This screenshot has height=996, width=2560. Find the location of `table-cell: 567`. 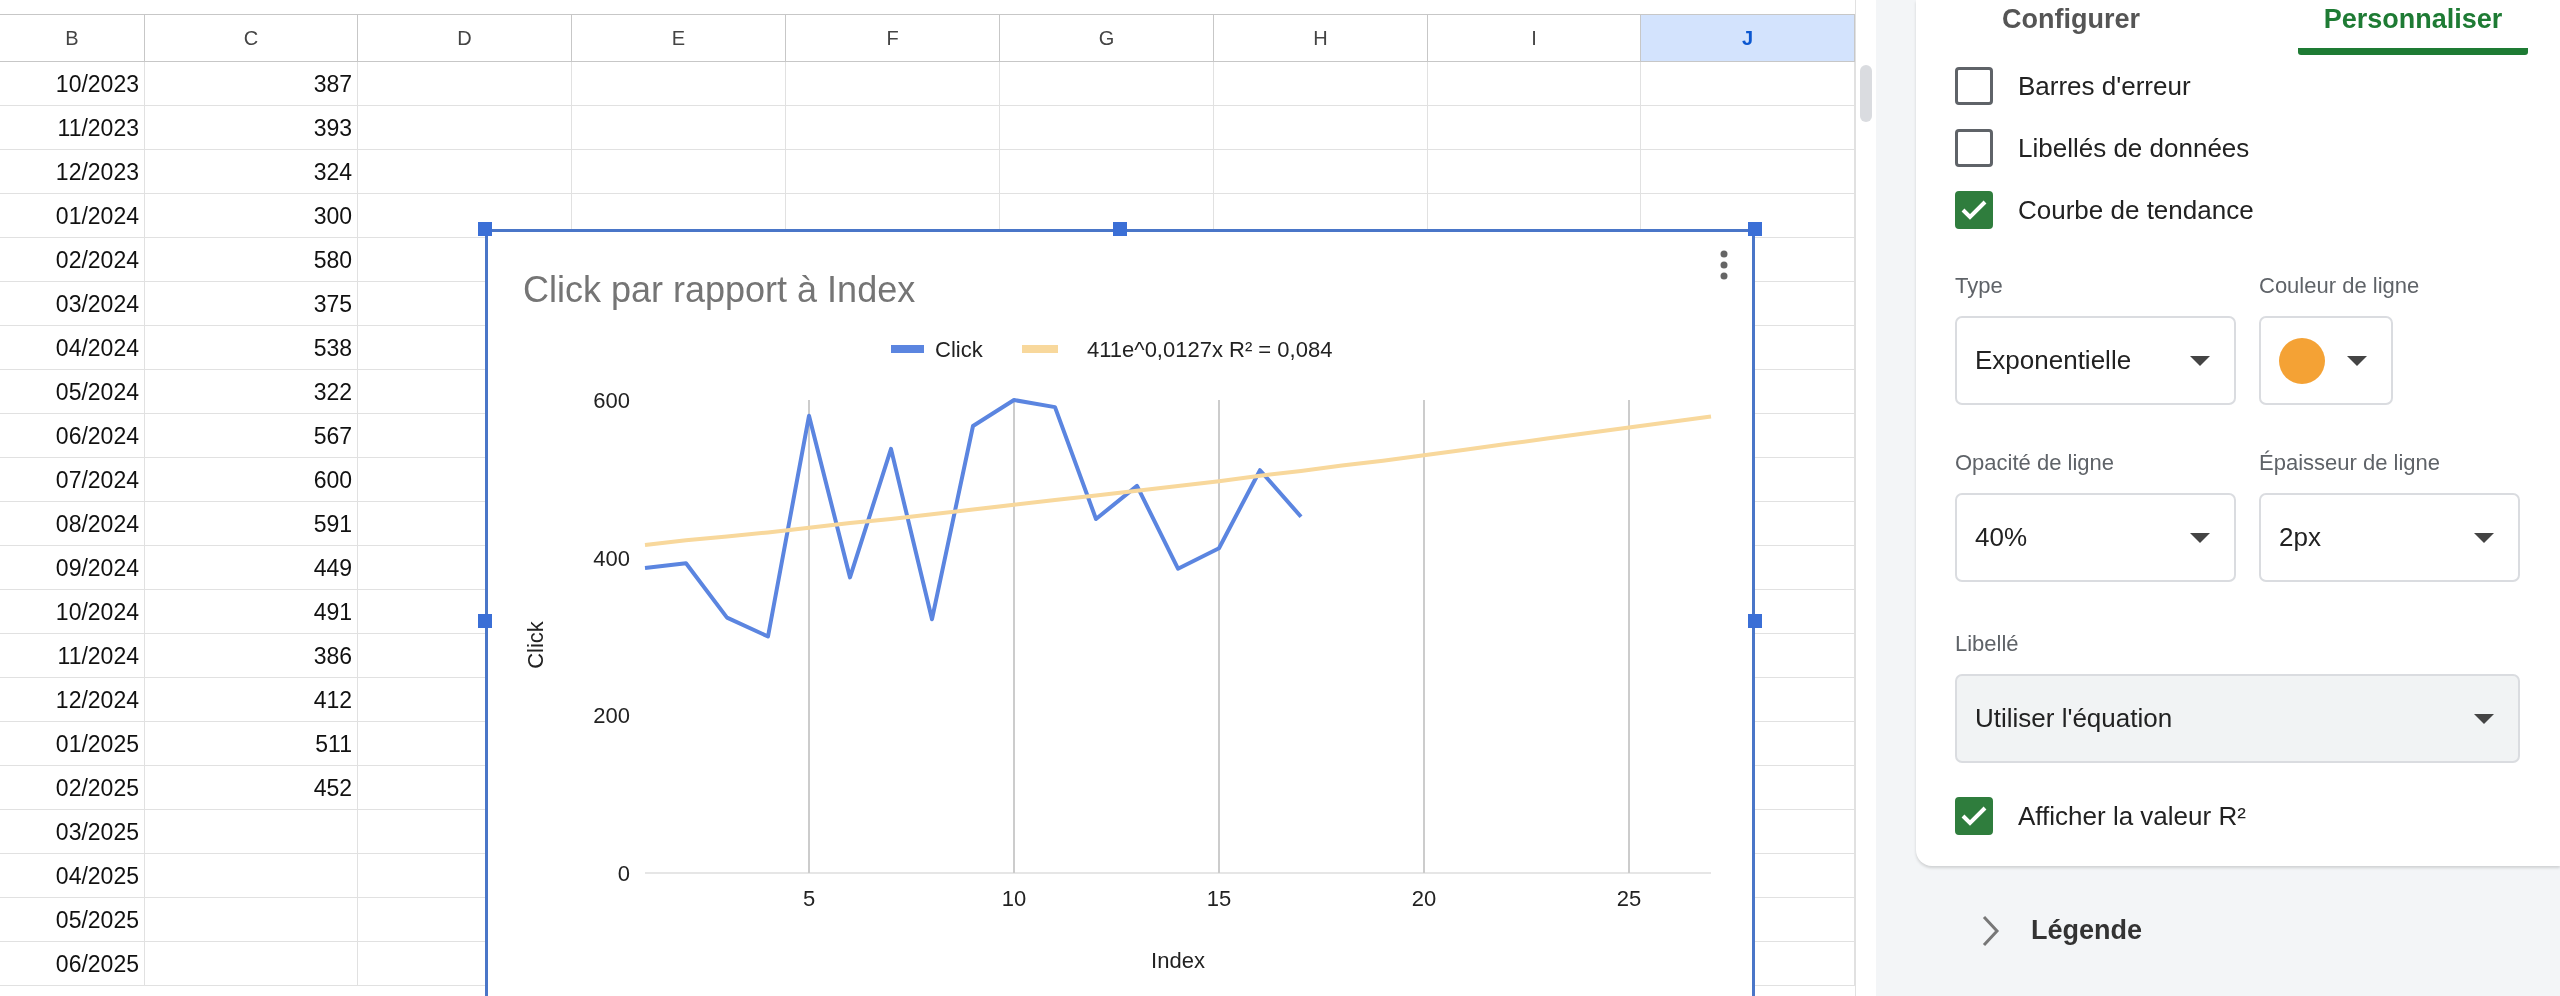

table-cell: 567 is located at coordinates (332, 436).